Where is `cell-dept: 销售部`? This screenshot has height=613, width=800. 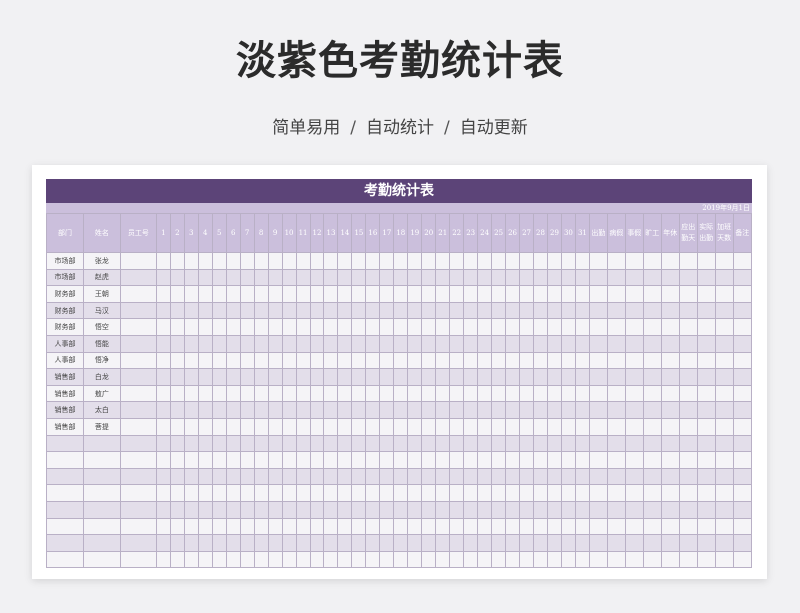 cell-dept: 销售部 is located at coordinates (65, 377).